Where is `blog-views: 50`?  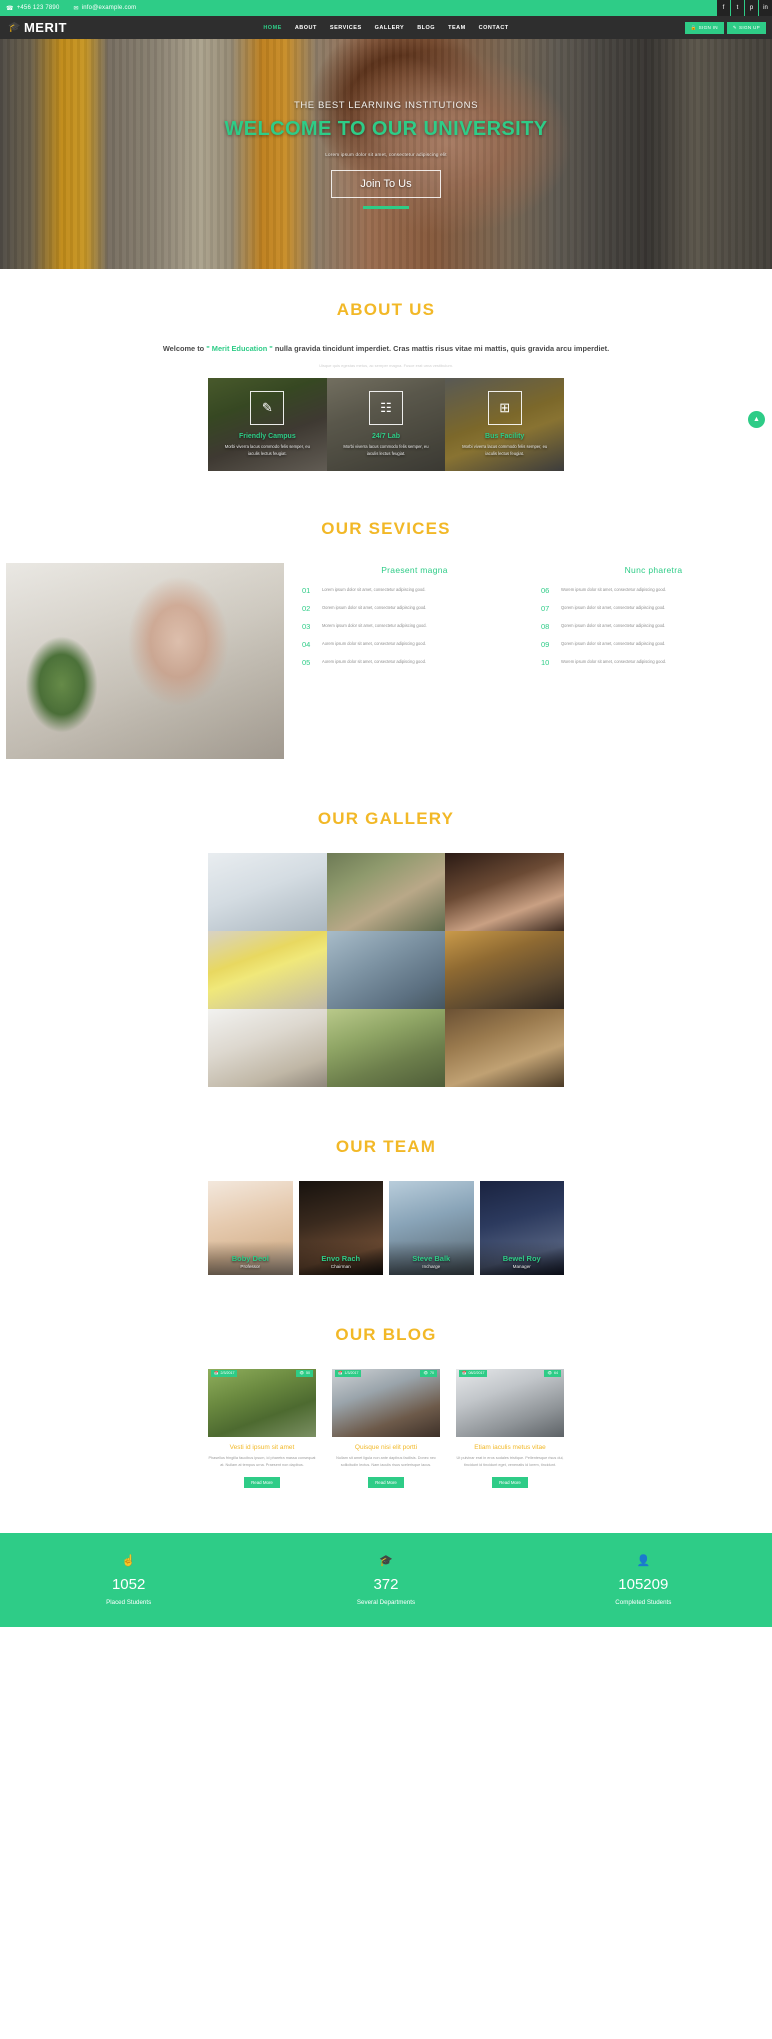 blog-views: 50 is located at coordinates (308, 1373).